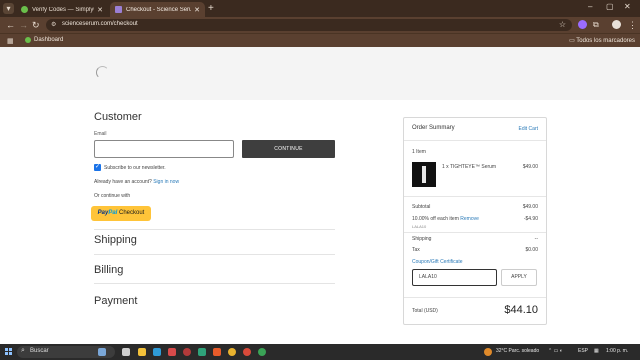 Image resolution: width=640 pixels, height=360 pixels. What do you see at coordinates (419, 152) in the screenshot?
I see `item-count: 1 Item` at bounding box center [419, 152].